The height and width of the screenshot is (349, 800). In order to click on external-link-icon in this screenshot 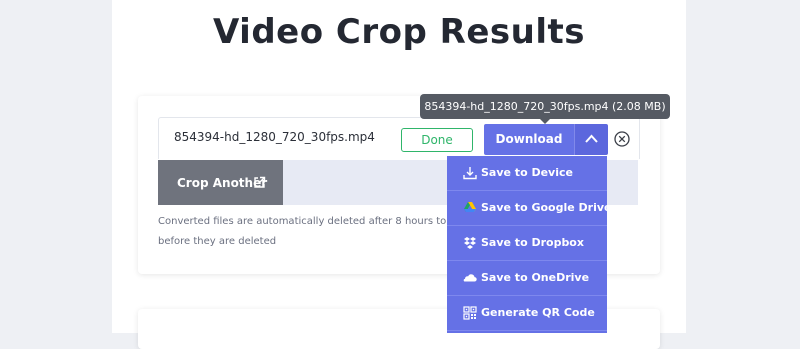, I will do `click(260, 182)`.